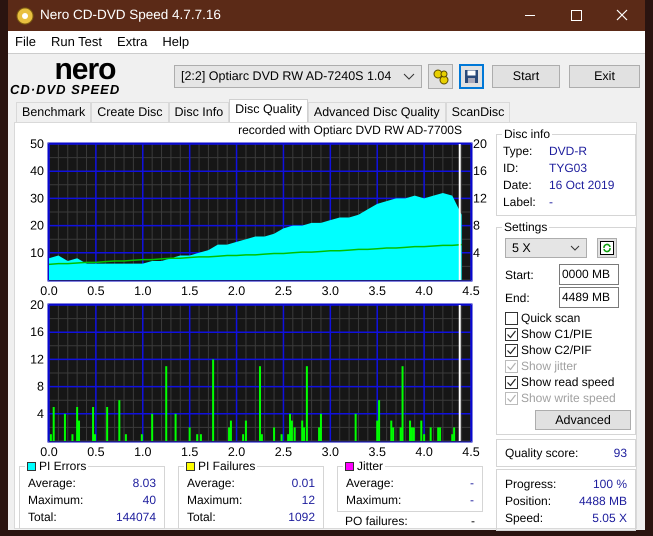  Describe the element at coordinates (568, 398) in the screenshot. I see `checkbox-label: Show write speed` at that location.